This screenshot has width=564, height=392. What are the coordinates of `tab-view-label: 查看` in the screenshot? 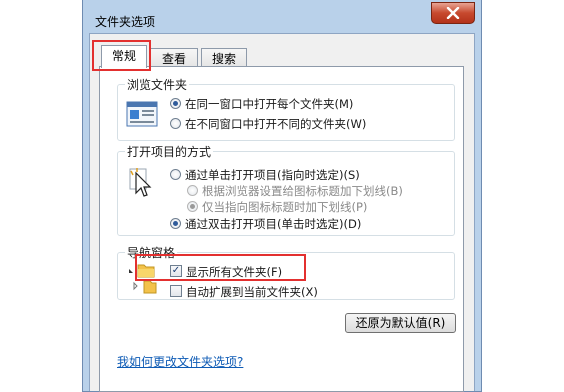 It's located at (173, 59).